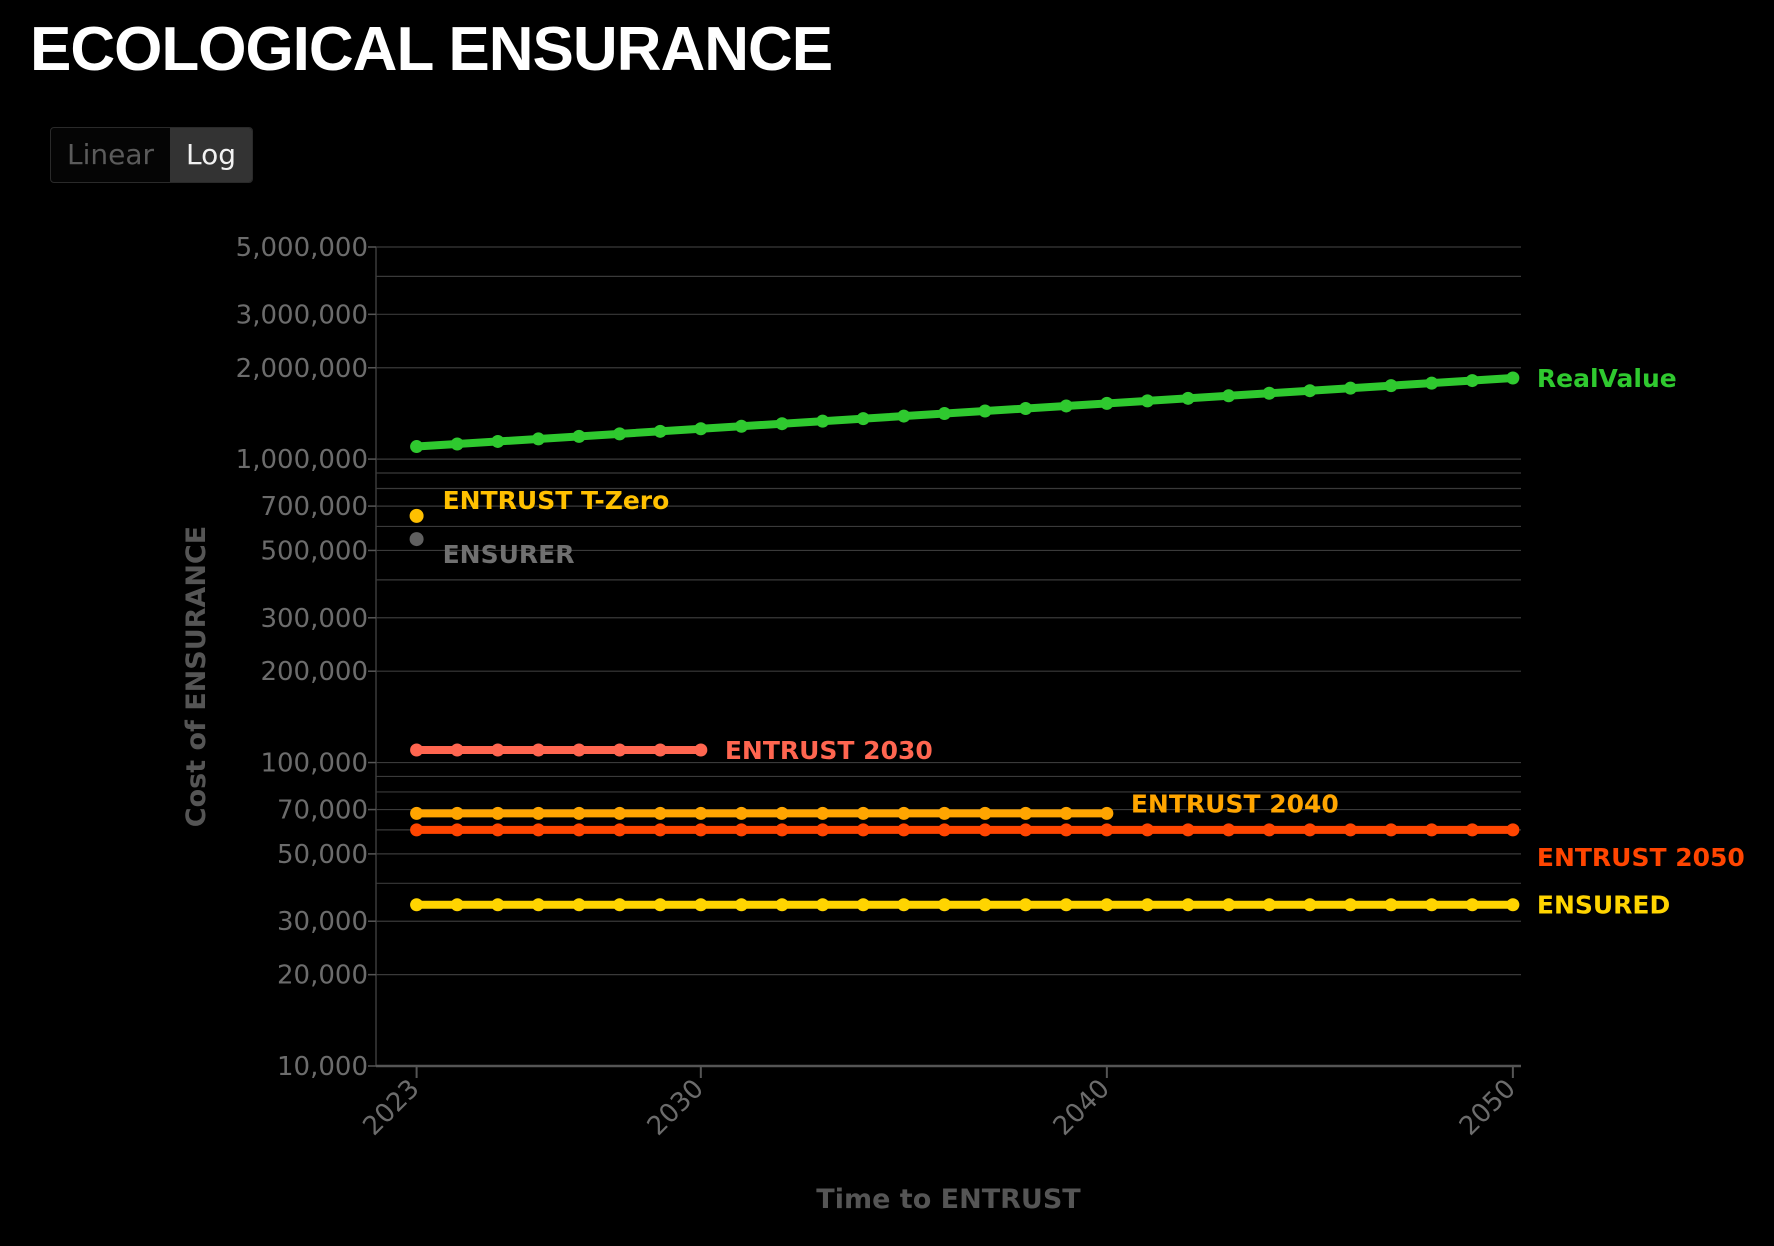 The height and width of the screenshot is (1246, 1774). Describe the element at coordinates (1641, 857) in the screenshot. I see `entrust-2050-label: ENTRUST 2050` at that location.